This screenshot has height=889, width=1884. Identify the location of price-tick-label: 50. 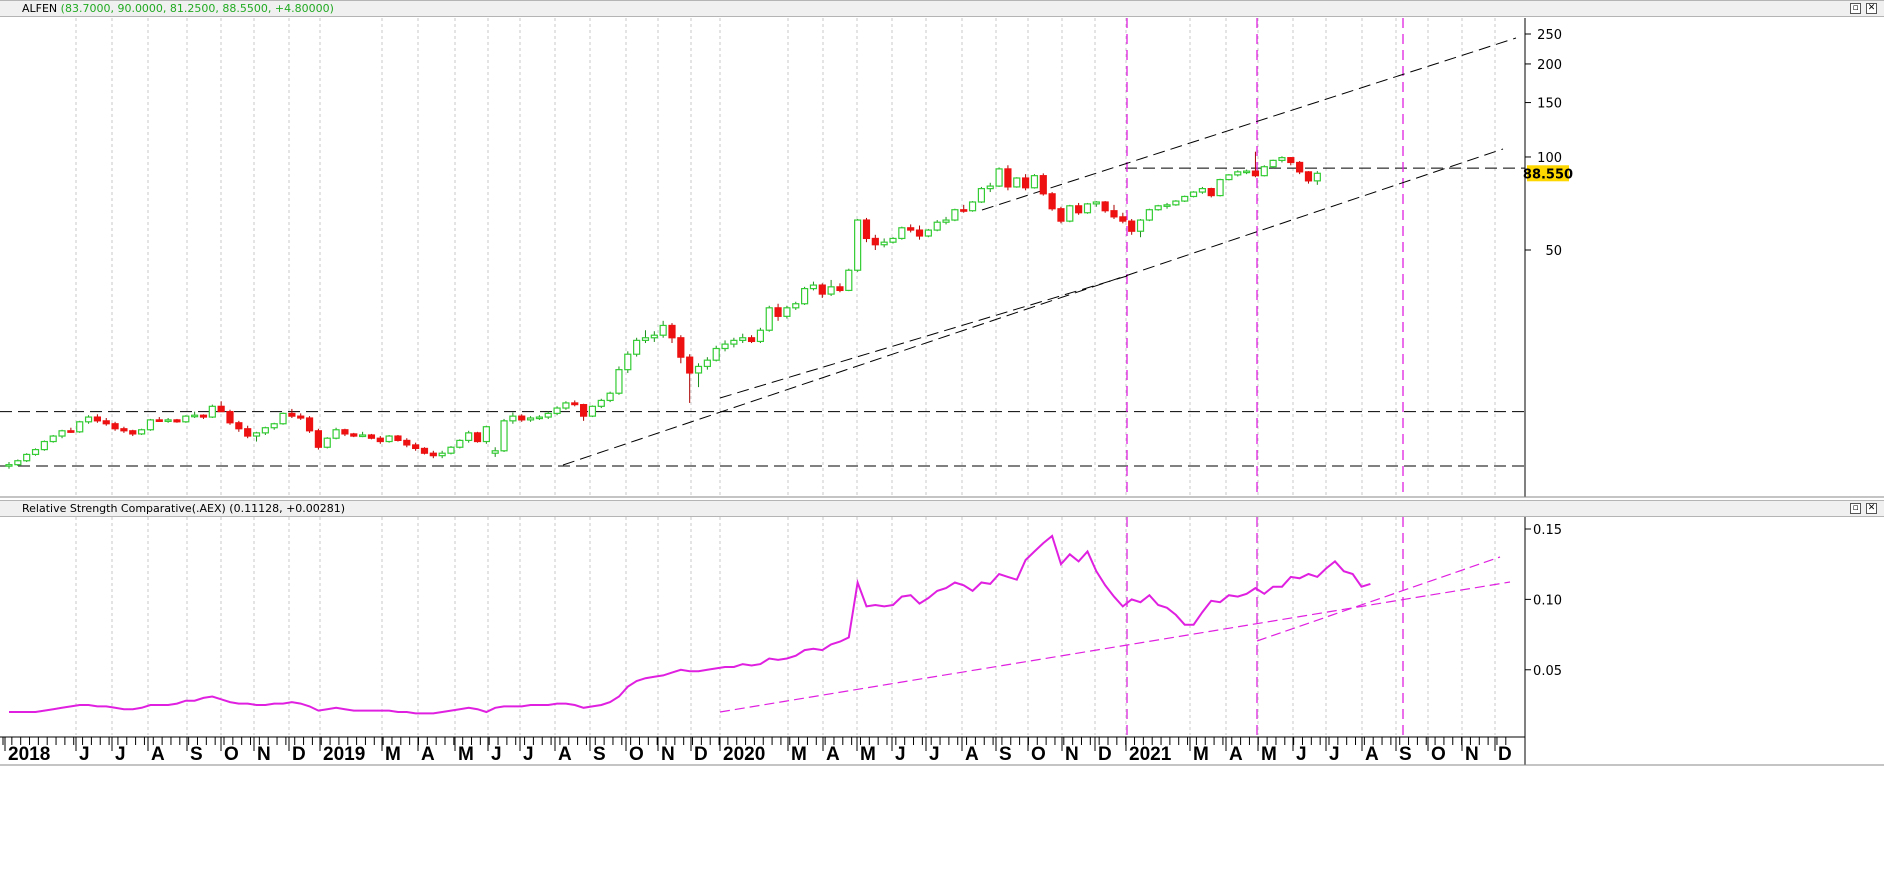
(1553, 251).